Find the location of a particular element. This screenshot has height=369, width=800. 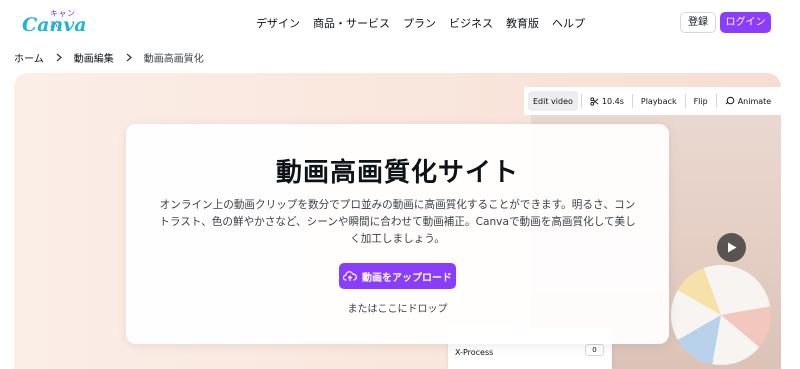

nav-item-education: 教育版 is located at coordinates (522, 23).